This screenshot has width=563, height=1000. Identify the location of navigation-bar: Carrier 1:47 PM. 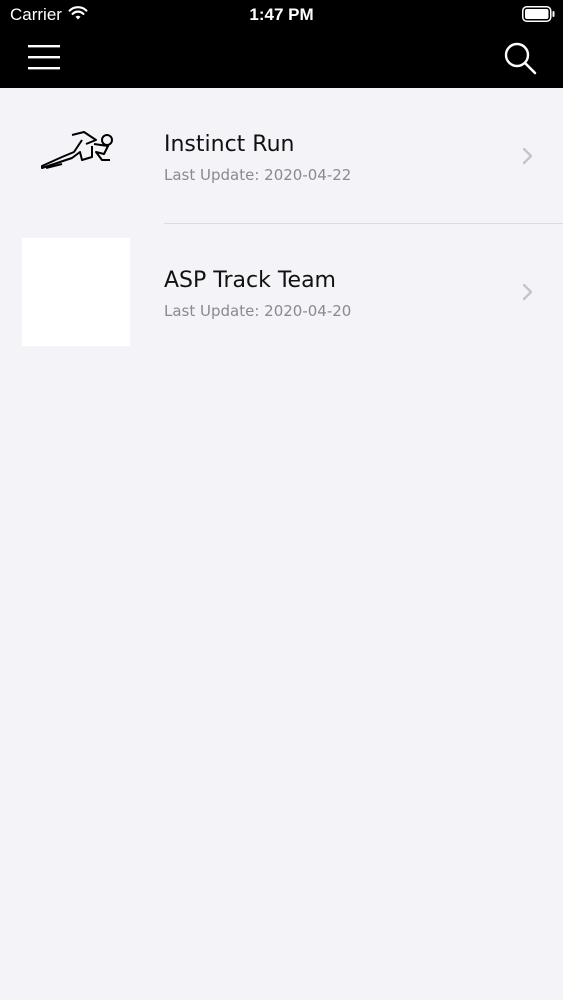
(281, 44).